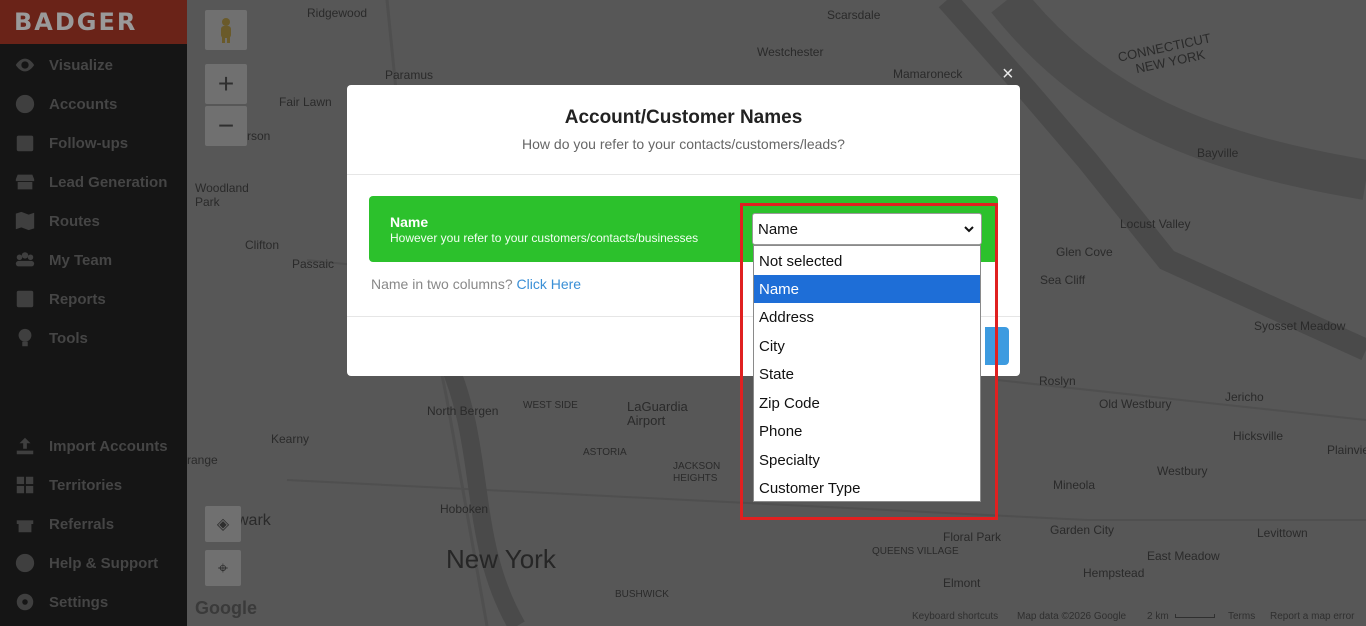 This screenshot has height=626, width=1366. I want to click on sidebar-item-label: Routes, so click(74, 221).